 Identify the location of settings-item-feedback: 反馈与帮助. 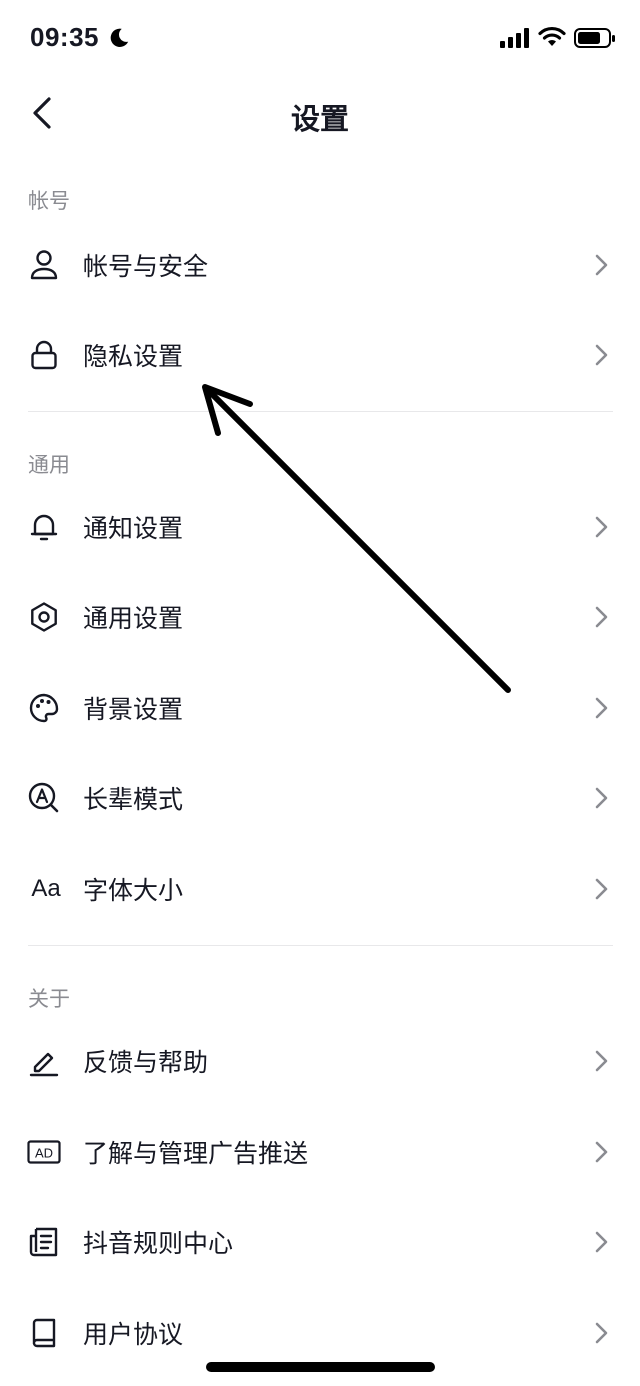
(320, 1061).